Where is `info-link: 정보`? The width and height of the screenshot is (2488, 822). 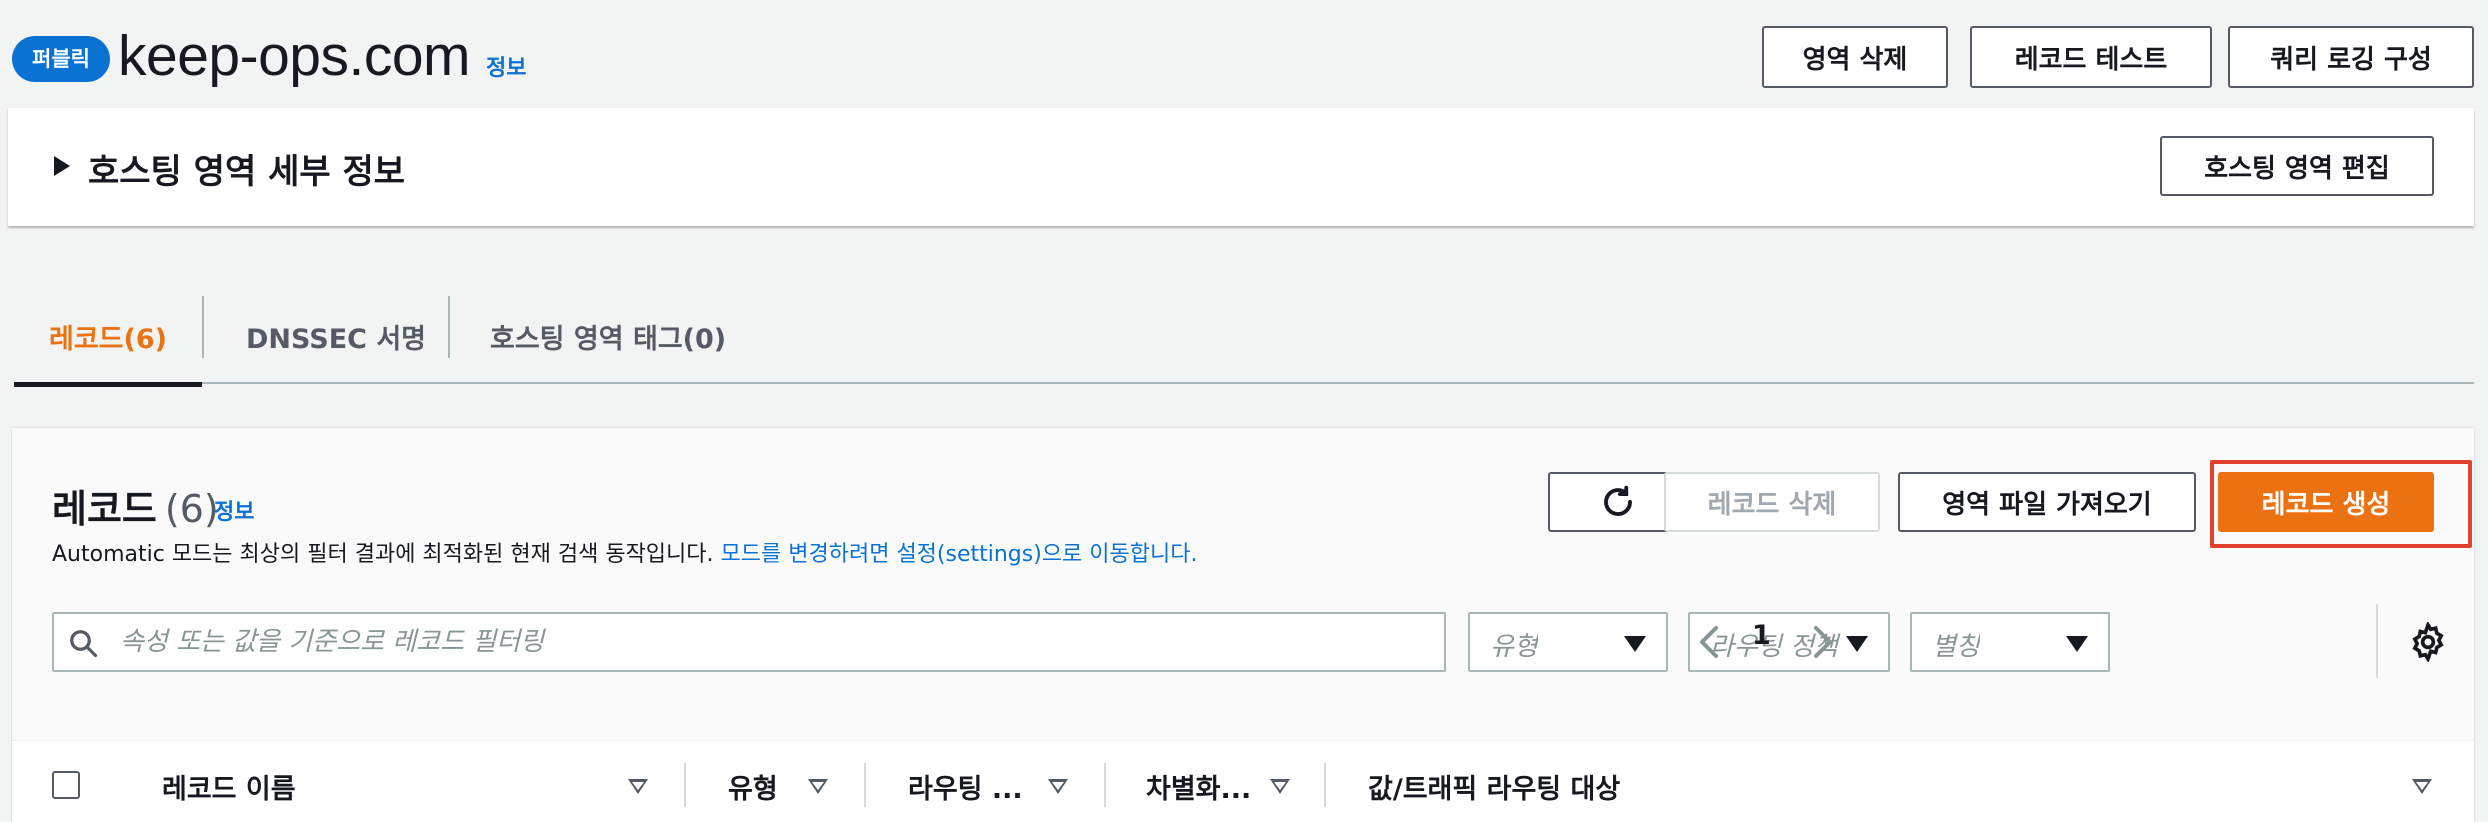
info-link: 정보 is located at coordinates (506, 66).